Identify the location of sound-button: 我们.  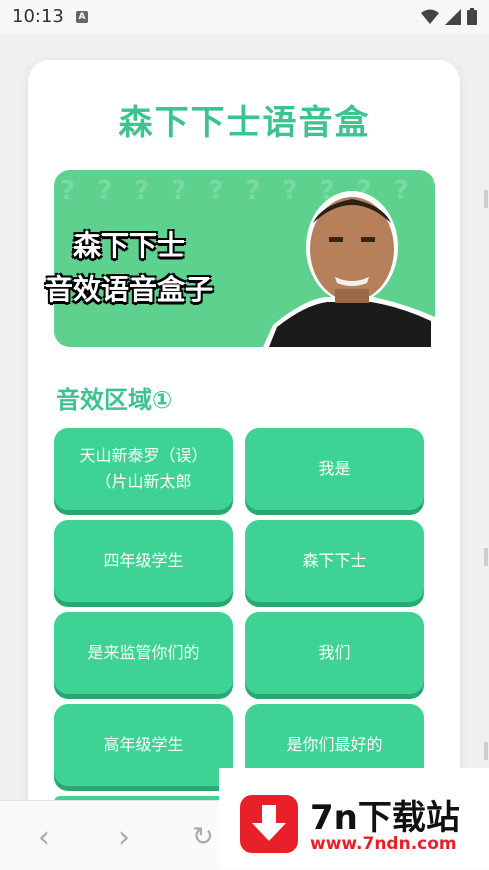
(334, 653).